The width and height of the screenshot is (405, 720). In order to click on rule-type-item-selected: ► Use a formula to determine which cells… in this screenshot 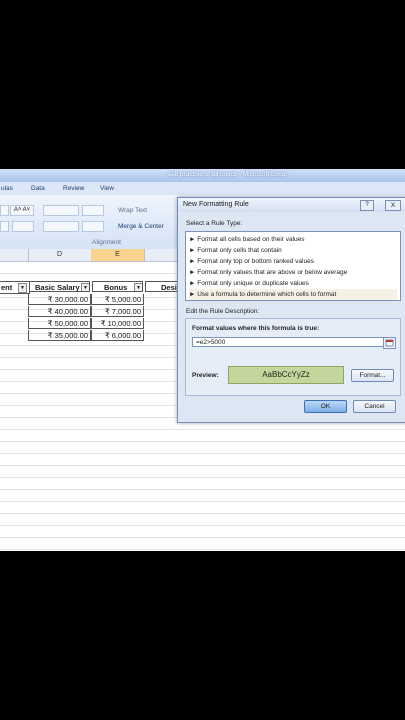, I will do `click(293, 294)`.